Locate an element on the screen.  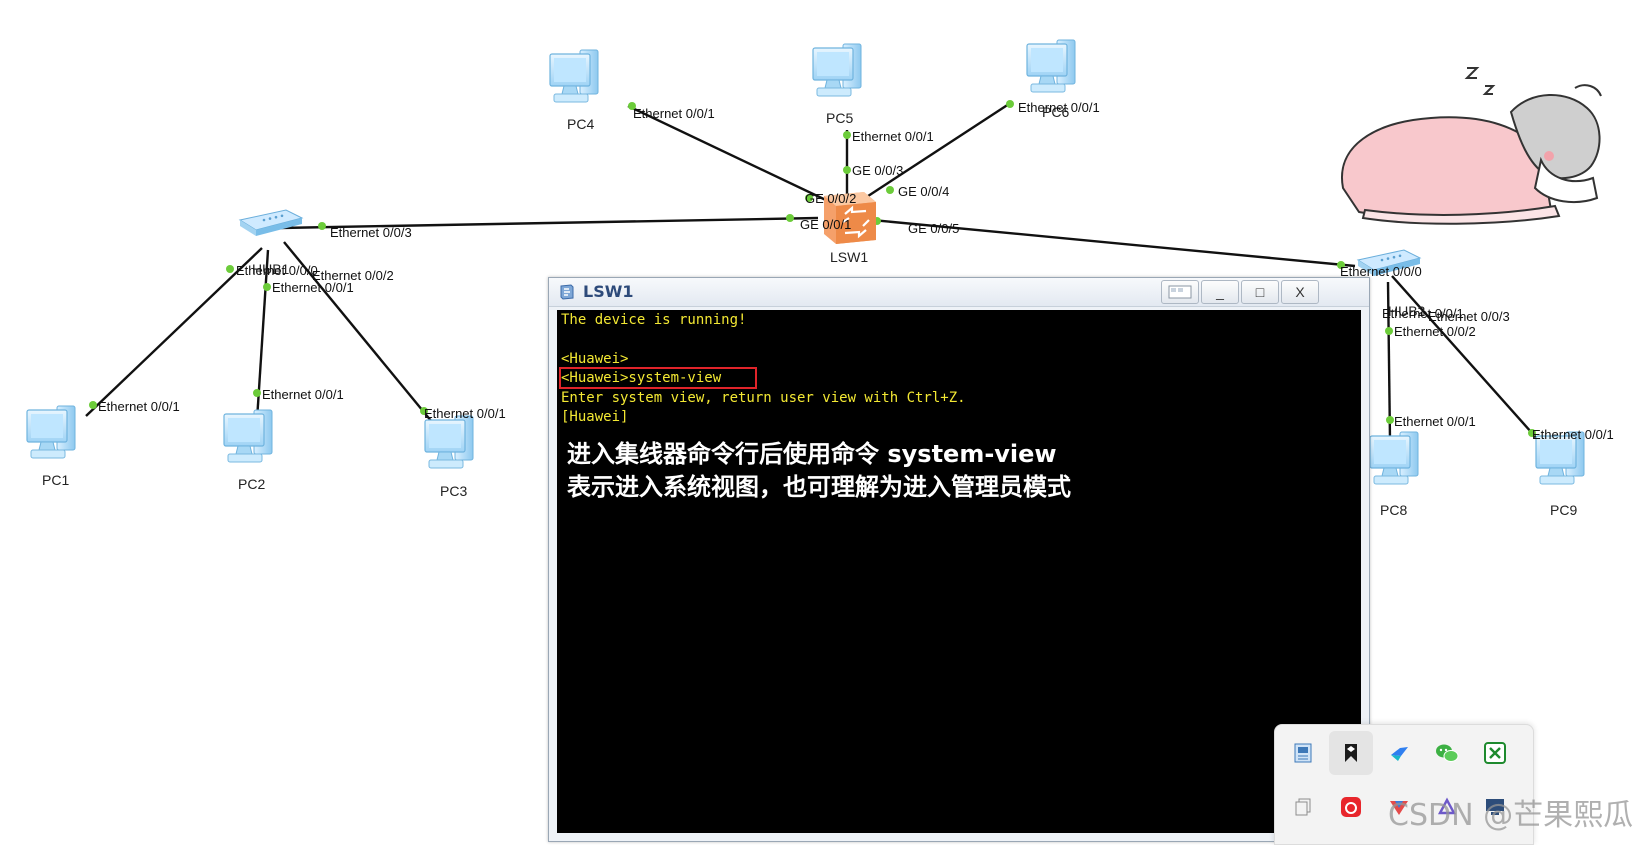
console-mode-button is located at coordinates (1180, 292).